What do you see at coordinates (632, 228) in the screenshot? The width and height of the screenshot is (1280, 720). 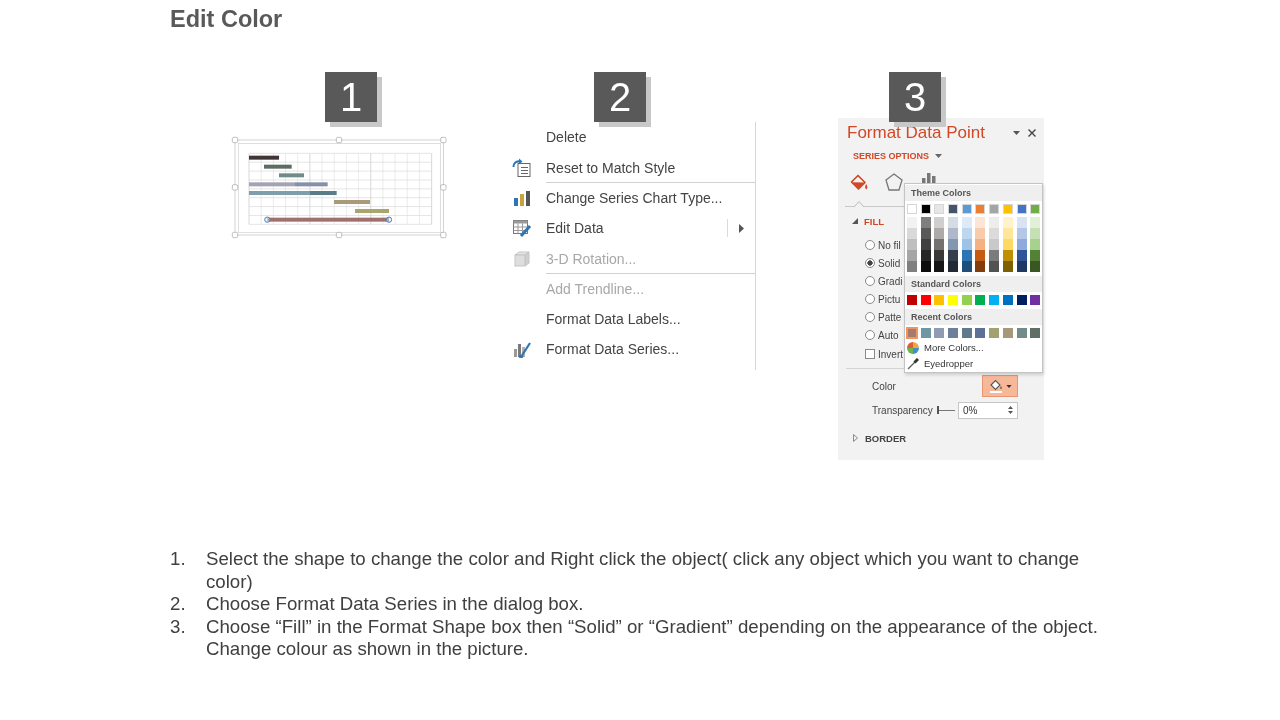 I see `menu-item: Edit Data` at bounding box center [632, 228].